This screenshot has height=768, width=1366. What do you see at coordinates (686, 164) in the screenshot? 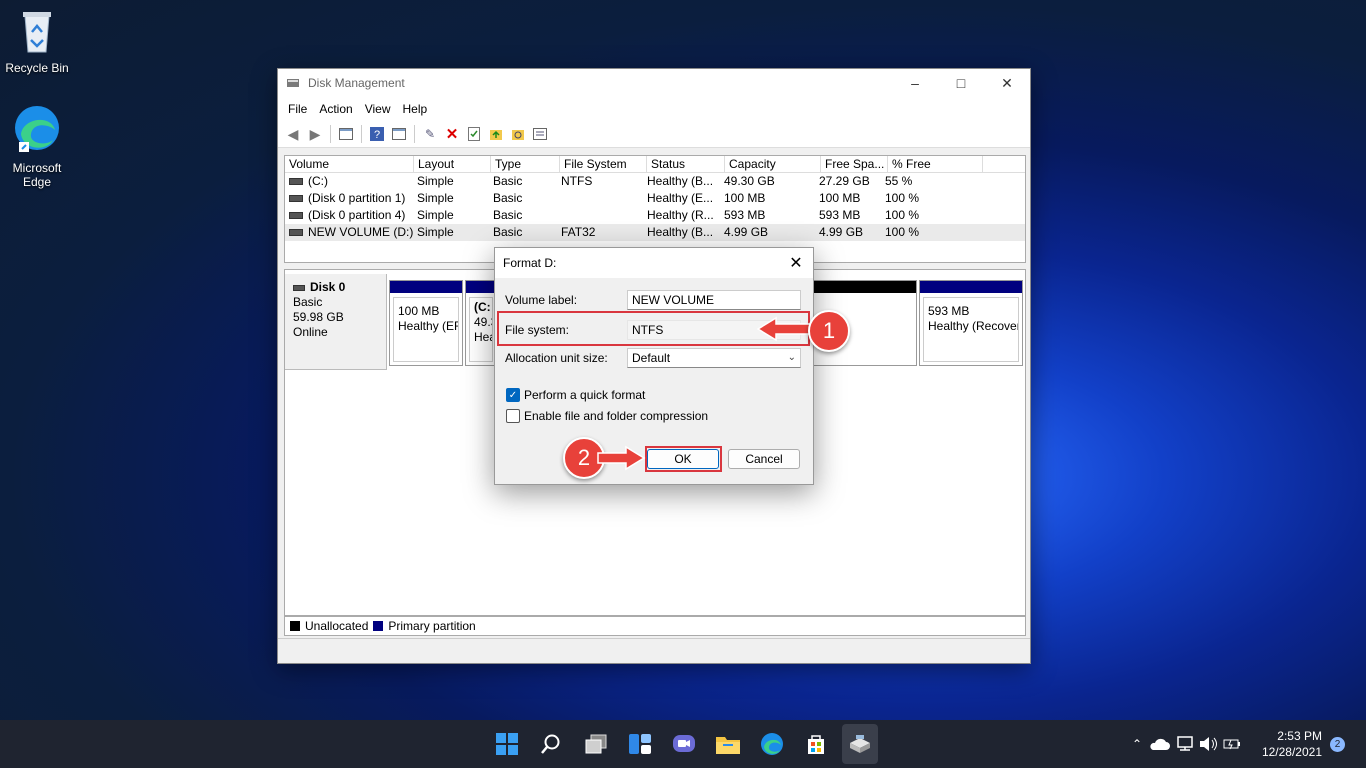
I see `column-status: Status` at bounding box center [686, 164].